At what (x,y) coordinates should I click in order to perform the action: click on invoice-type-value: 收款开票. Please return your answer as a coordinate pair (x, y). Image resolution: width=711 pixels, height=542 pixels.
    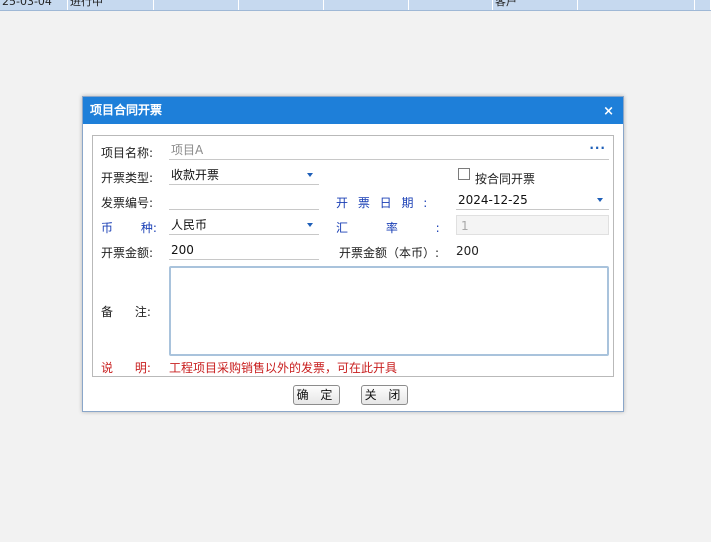
    Looking at the image, I should click on (195, 175).